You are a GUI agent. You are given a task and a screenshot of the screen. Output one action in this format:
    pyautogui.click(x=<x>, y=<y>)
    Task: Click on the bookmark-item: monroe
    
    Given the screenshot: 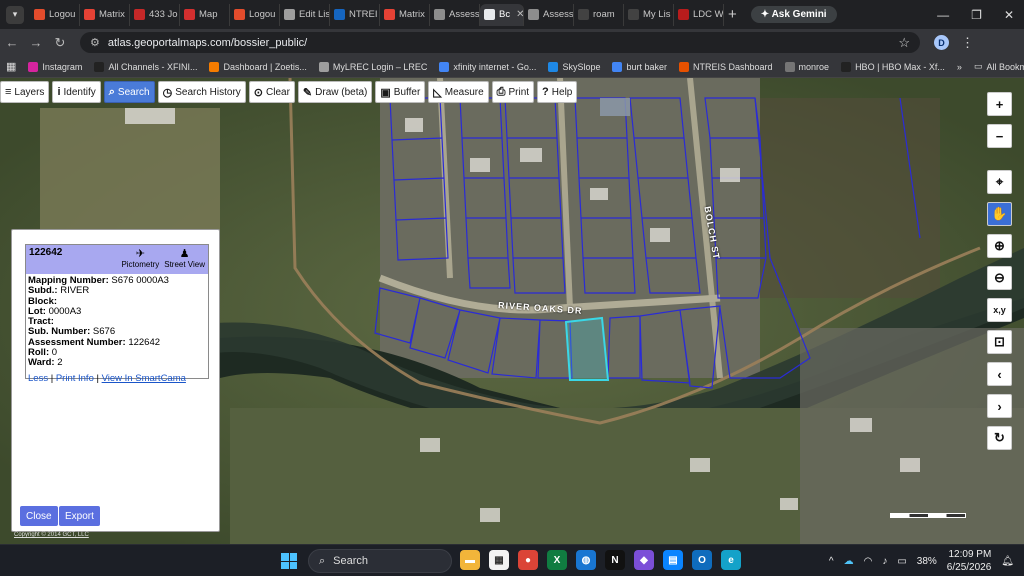 What is the action you would take?
    pyautogui.click(x=806, y=66)
    